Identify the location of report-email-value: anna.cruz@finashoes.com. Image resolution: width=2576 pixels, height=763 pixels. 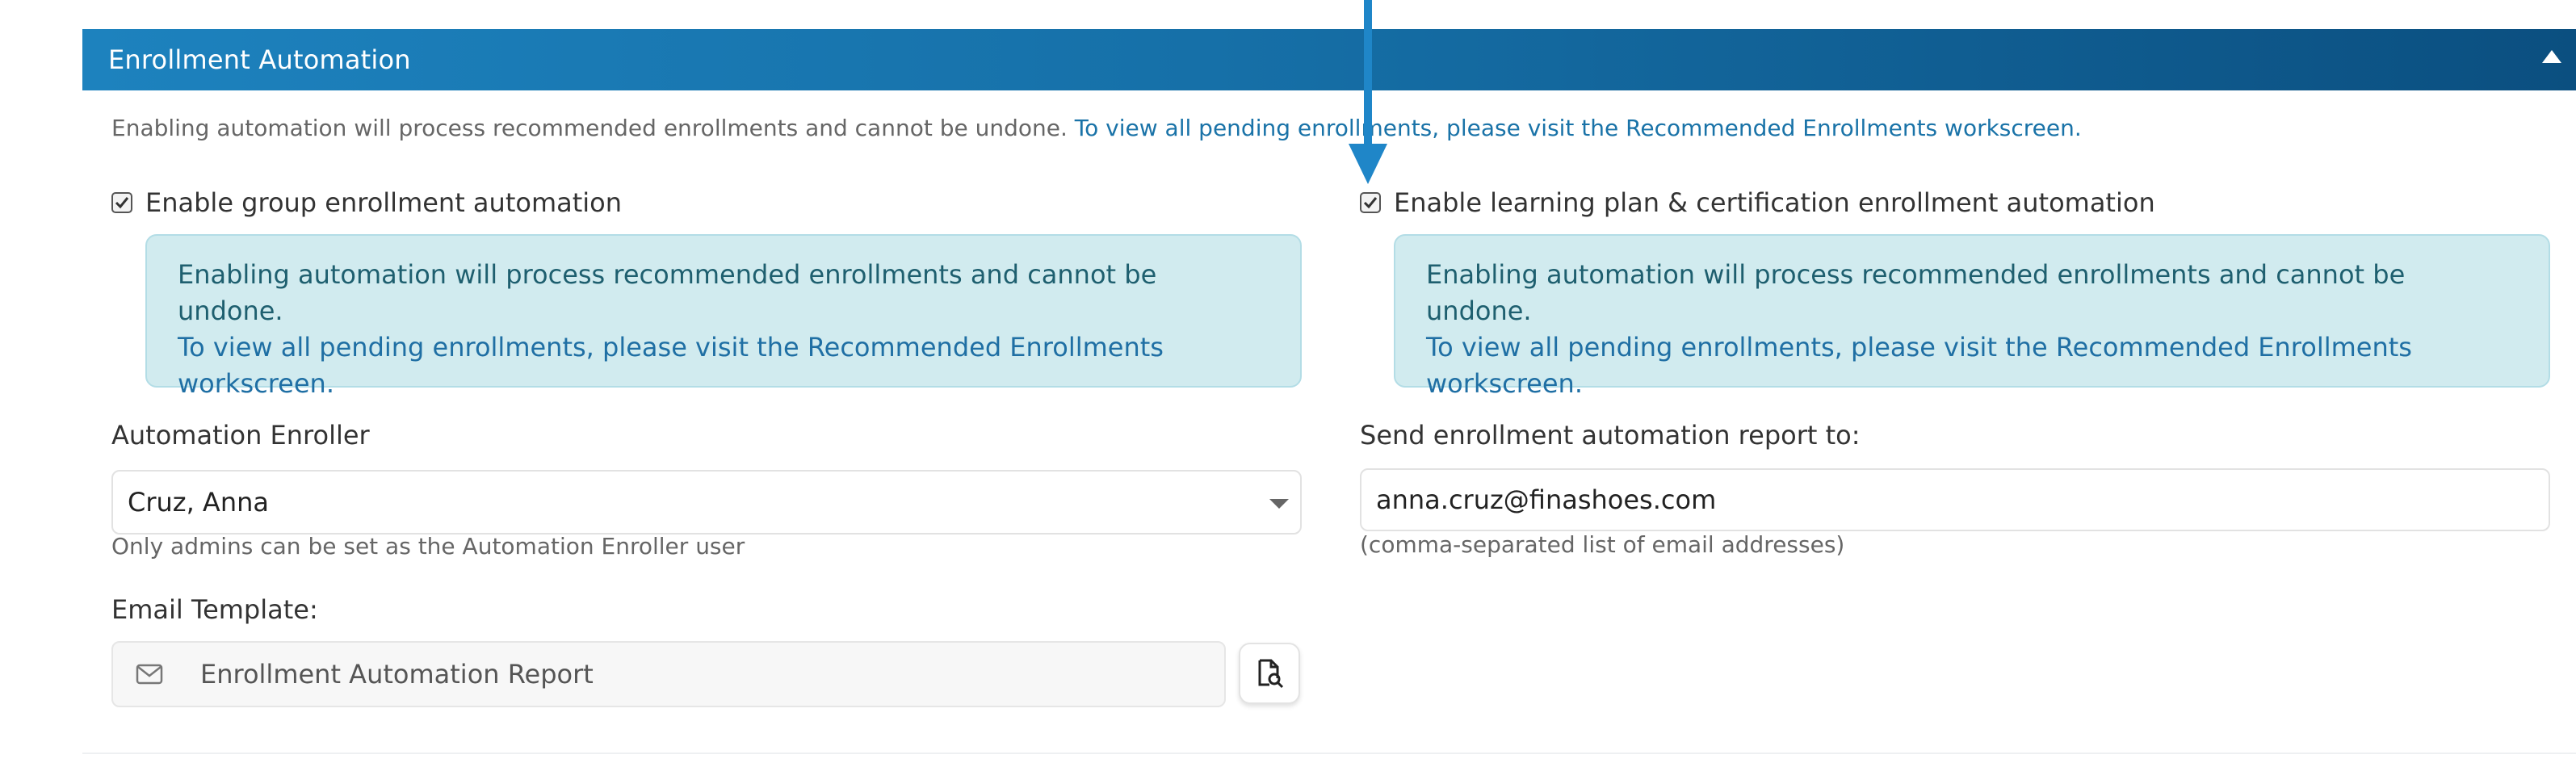
(1546, 499).